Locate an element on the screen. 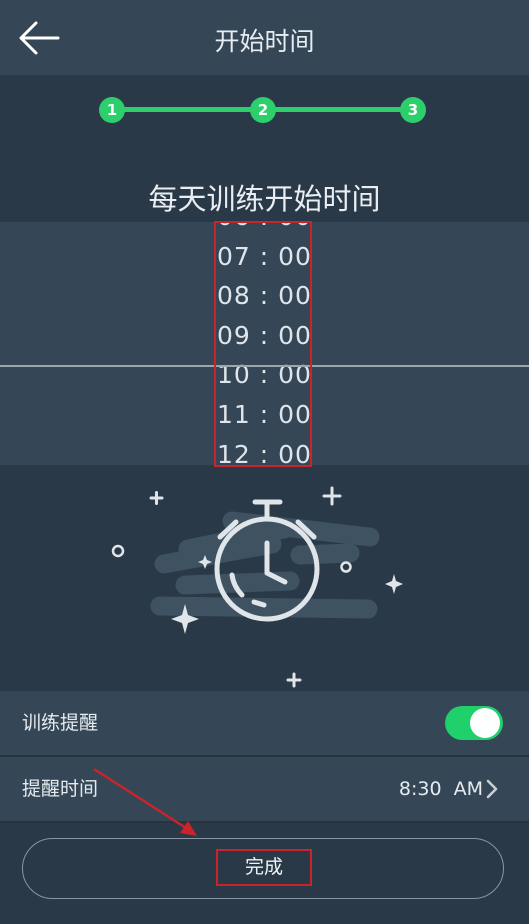 The width and height of the screenshot is (529, 924). step-3: 3 is located at coordinates (413, 110).